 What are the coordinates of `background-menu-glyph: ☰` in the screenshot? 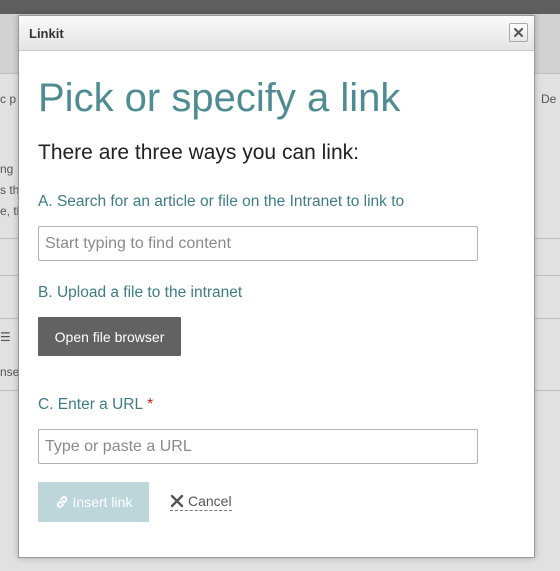 It's located at (5, 337).